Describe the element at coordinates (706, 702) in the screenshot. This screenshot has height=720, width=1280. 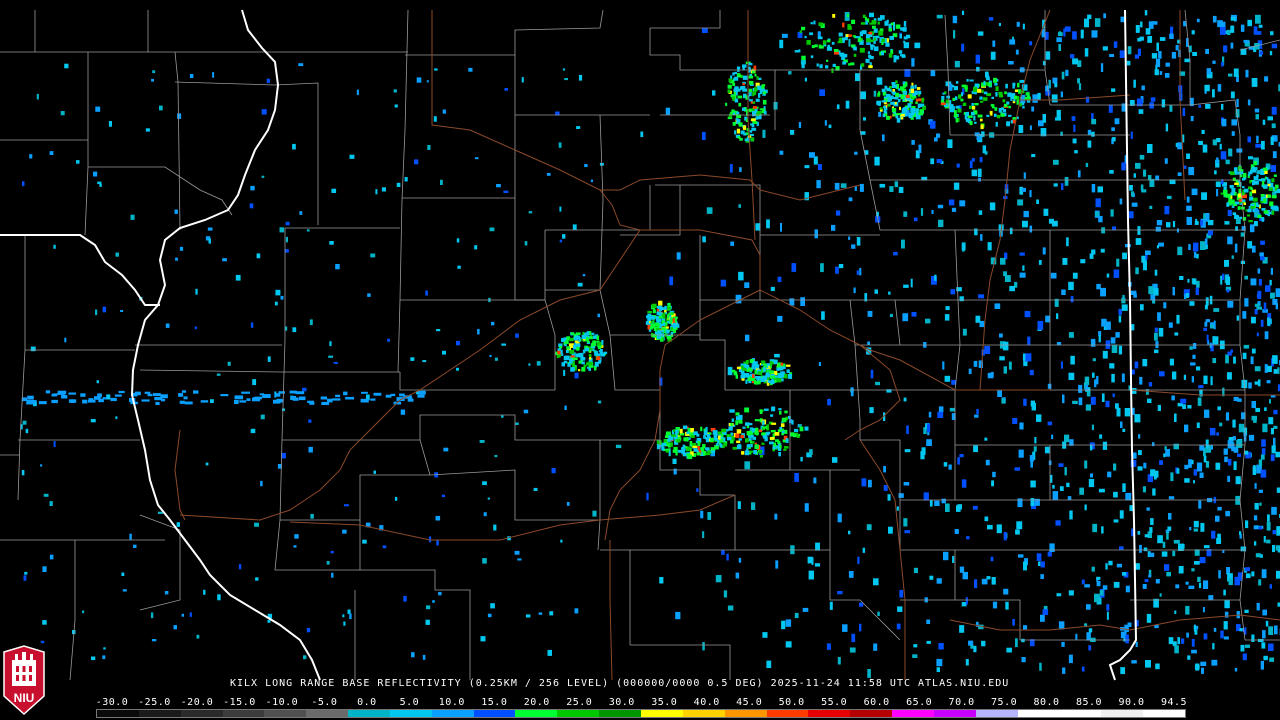
I see `scale-label: 40.0` at that location.